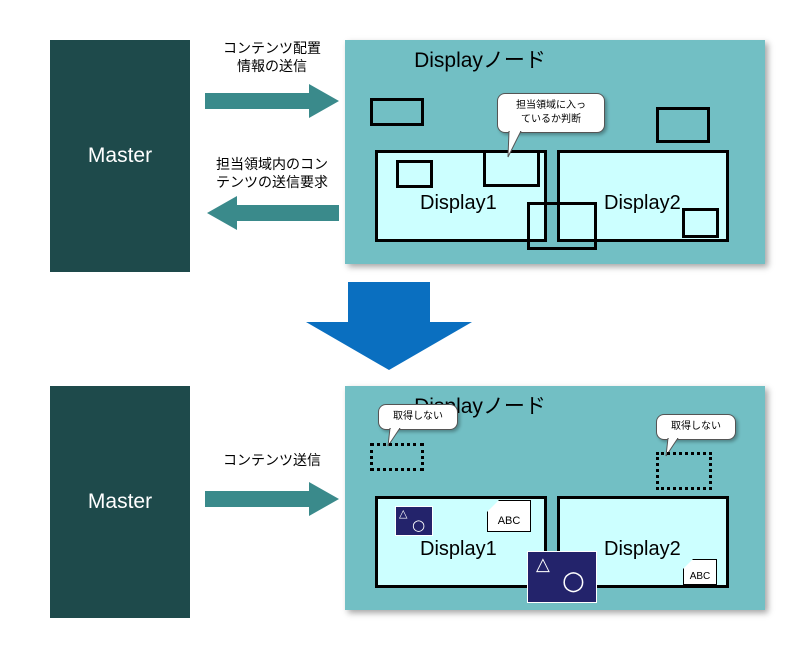 Image resolution: width=807 pixels, height=649 pixels. I want to click on bubble-tail, so click(514, 144).